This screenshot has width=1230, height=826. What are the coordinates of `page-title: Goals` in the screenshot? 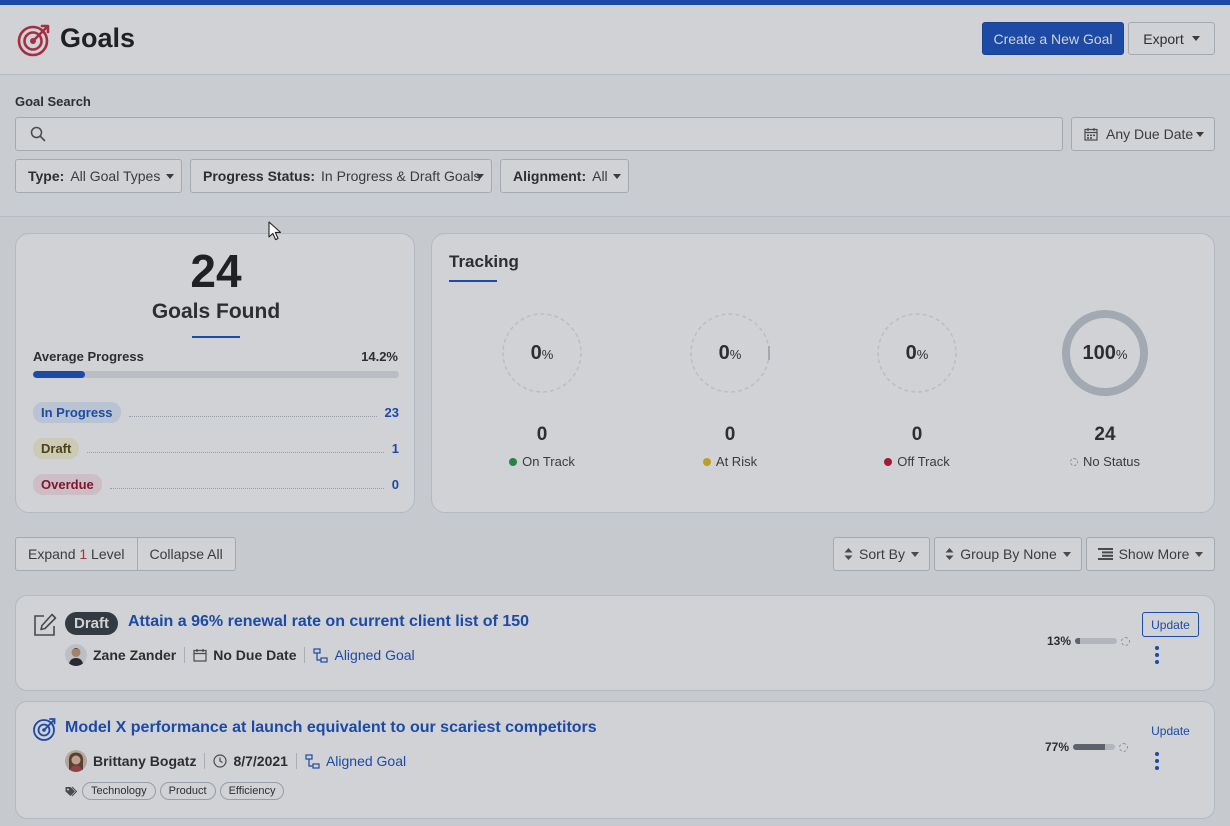 It's located at (98, 38).